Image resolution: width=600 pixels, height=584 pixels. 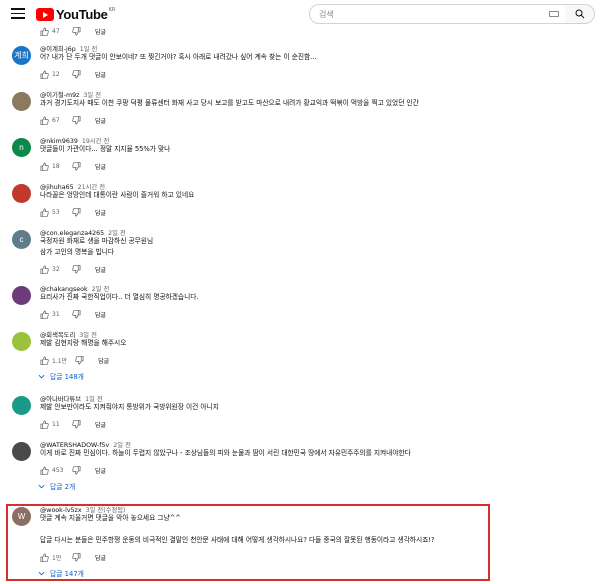 What do you see at coordinates (248, 542) in the screenshot?
I see `highlight-box` at bounding box center [248, 542].